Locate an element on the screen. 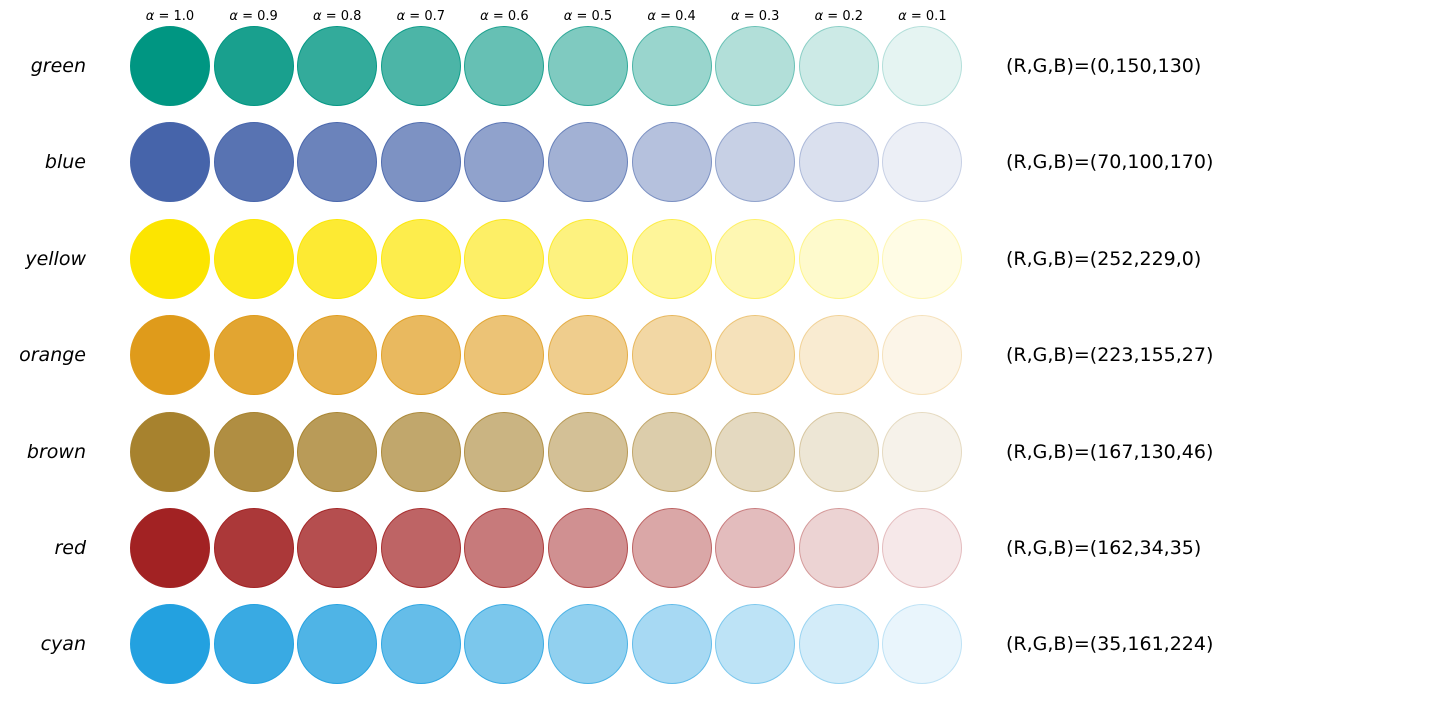 The width and height of the screenshot is (1440, 720). alpha-value: = 0.8 is located at coordinates (343, 16).